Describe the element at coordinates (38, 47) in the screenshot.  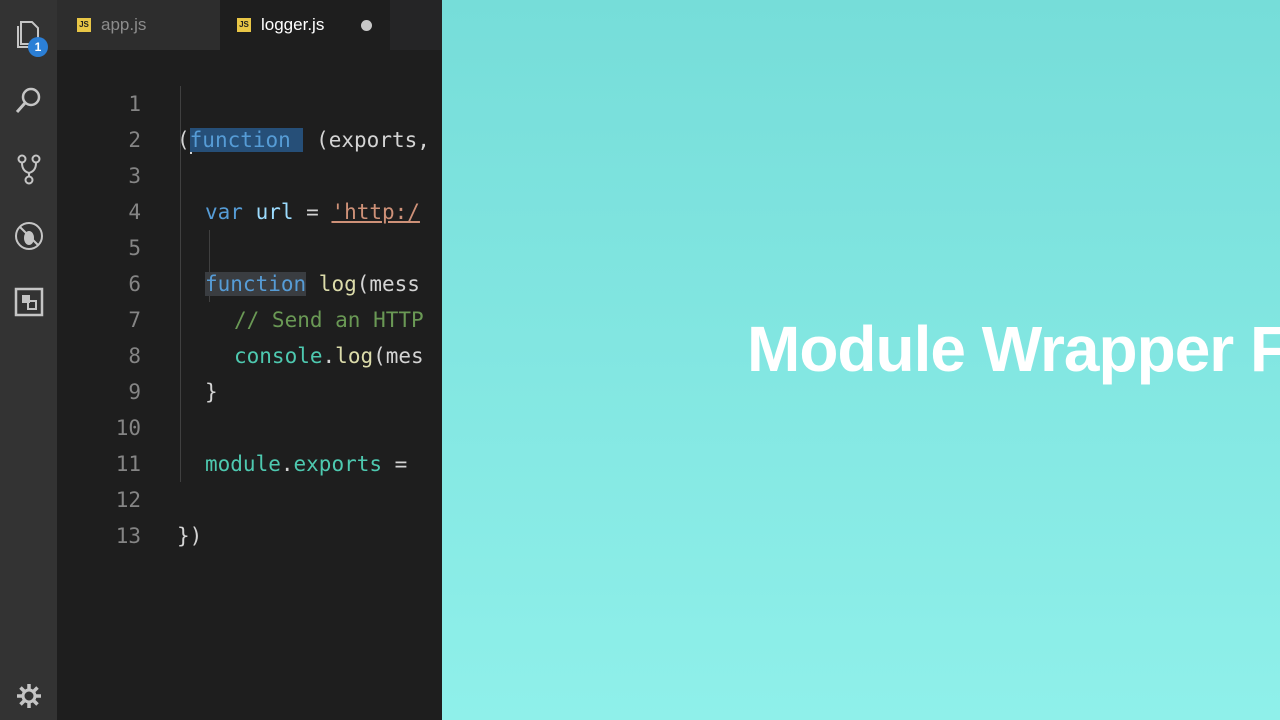
I see `explorer-badge: 1` at that location.